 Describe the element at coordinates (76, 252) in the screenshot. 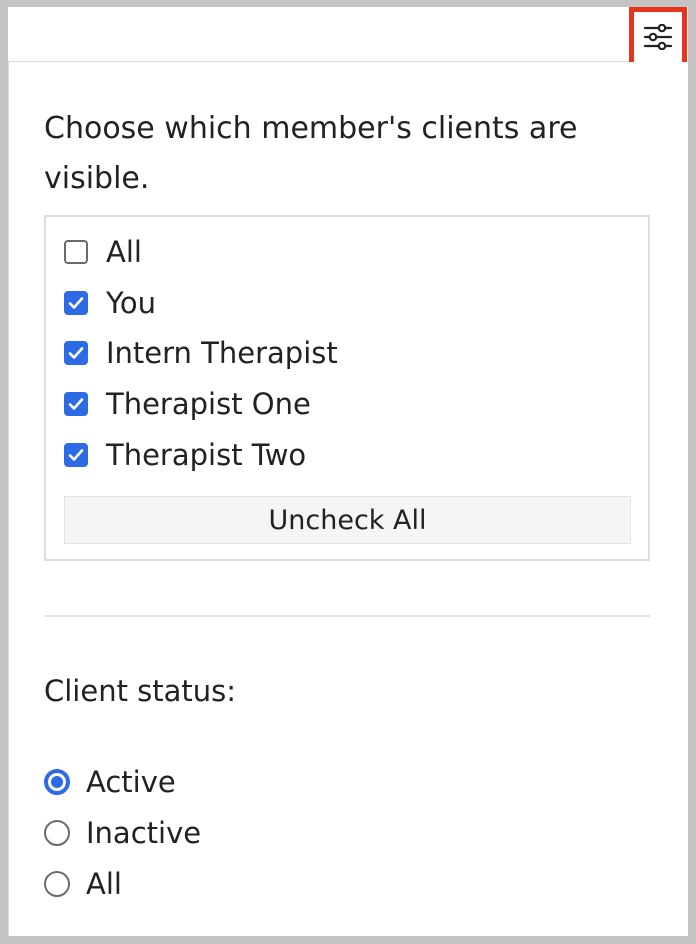

I see `checkbox-icon` at that location.